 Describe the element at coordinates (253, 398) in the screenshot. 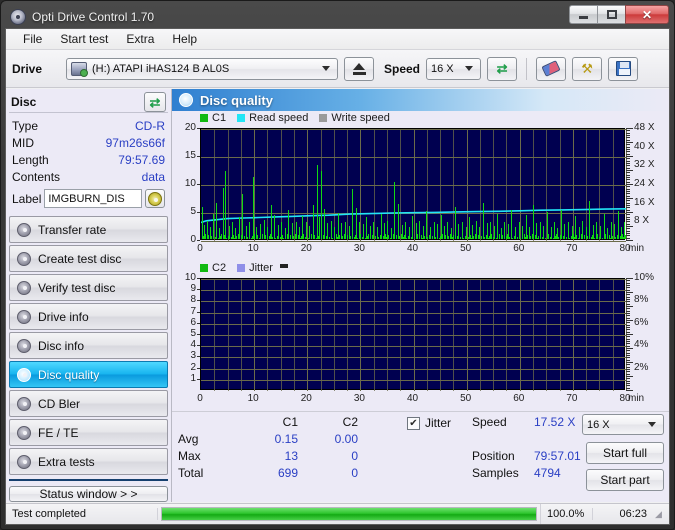

I see `x-axis-tick-label: 10` at that location.